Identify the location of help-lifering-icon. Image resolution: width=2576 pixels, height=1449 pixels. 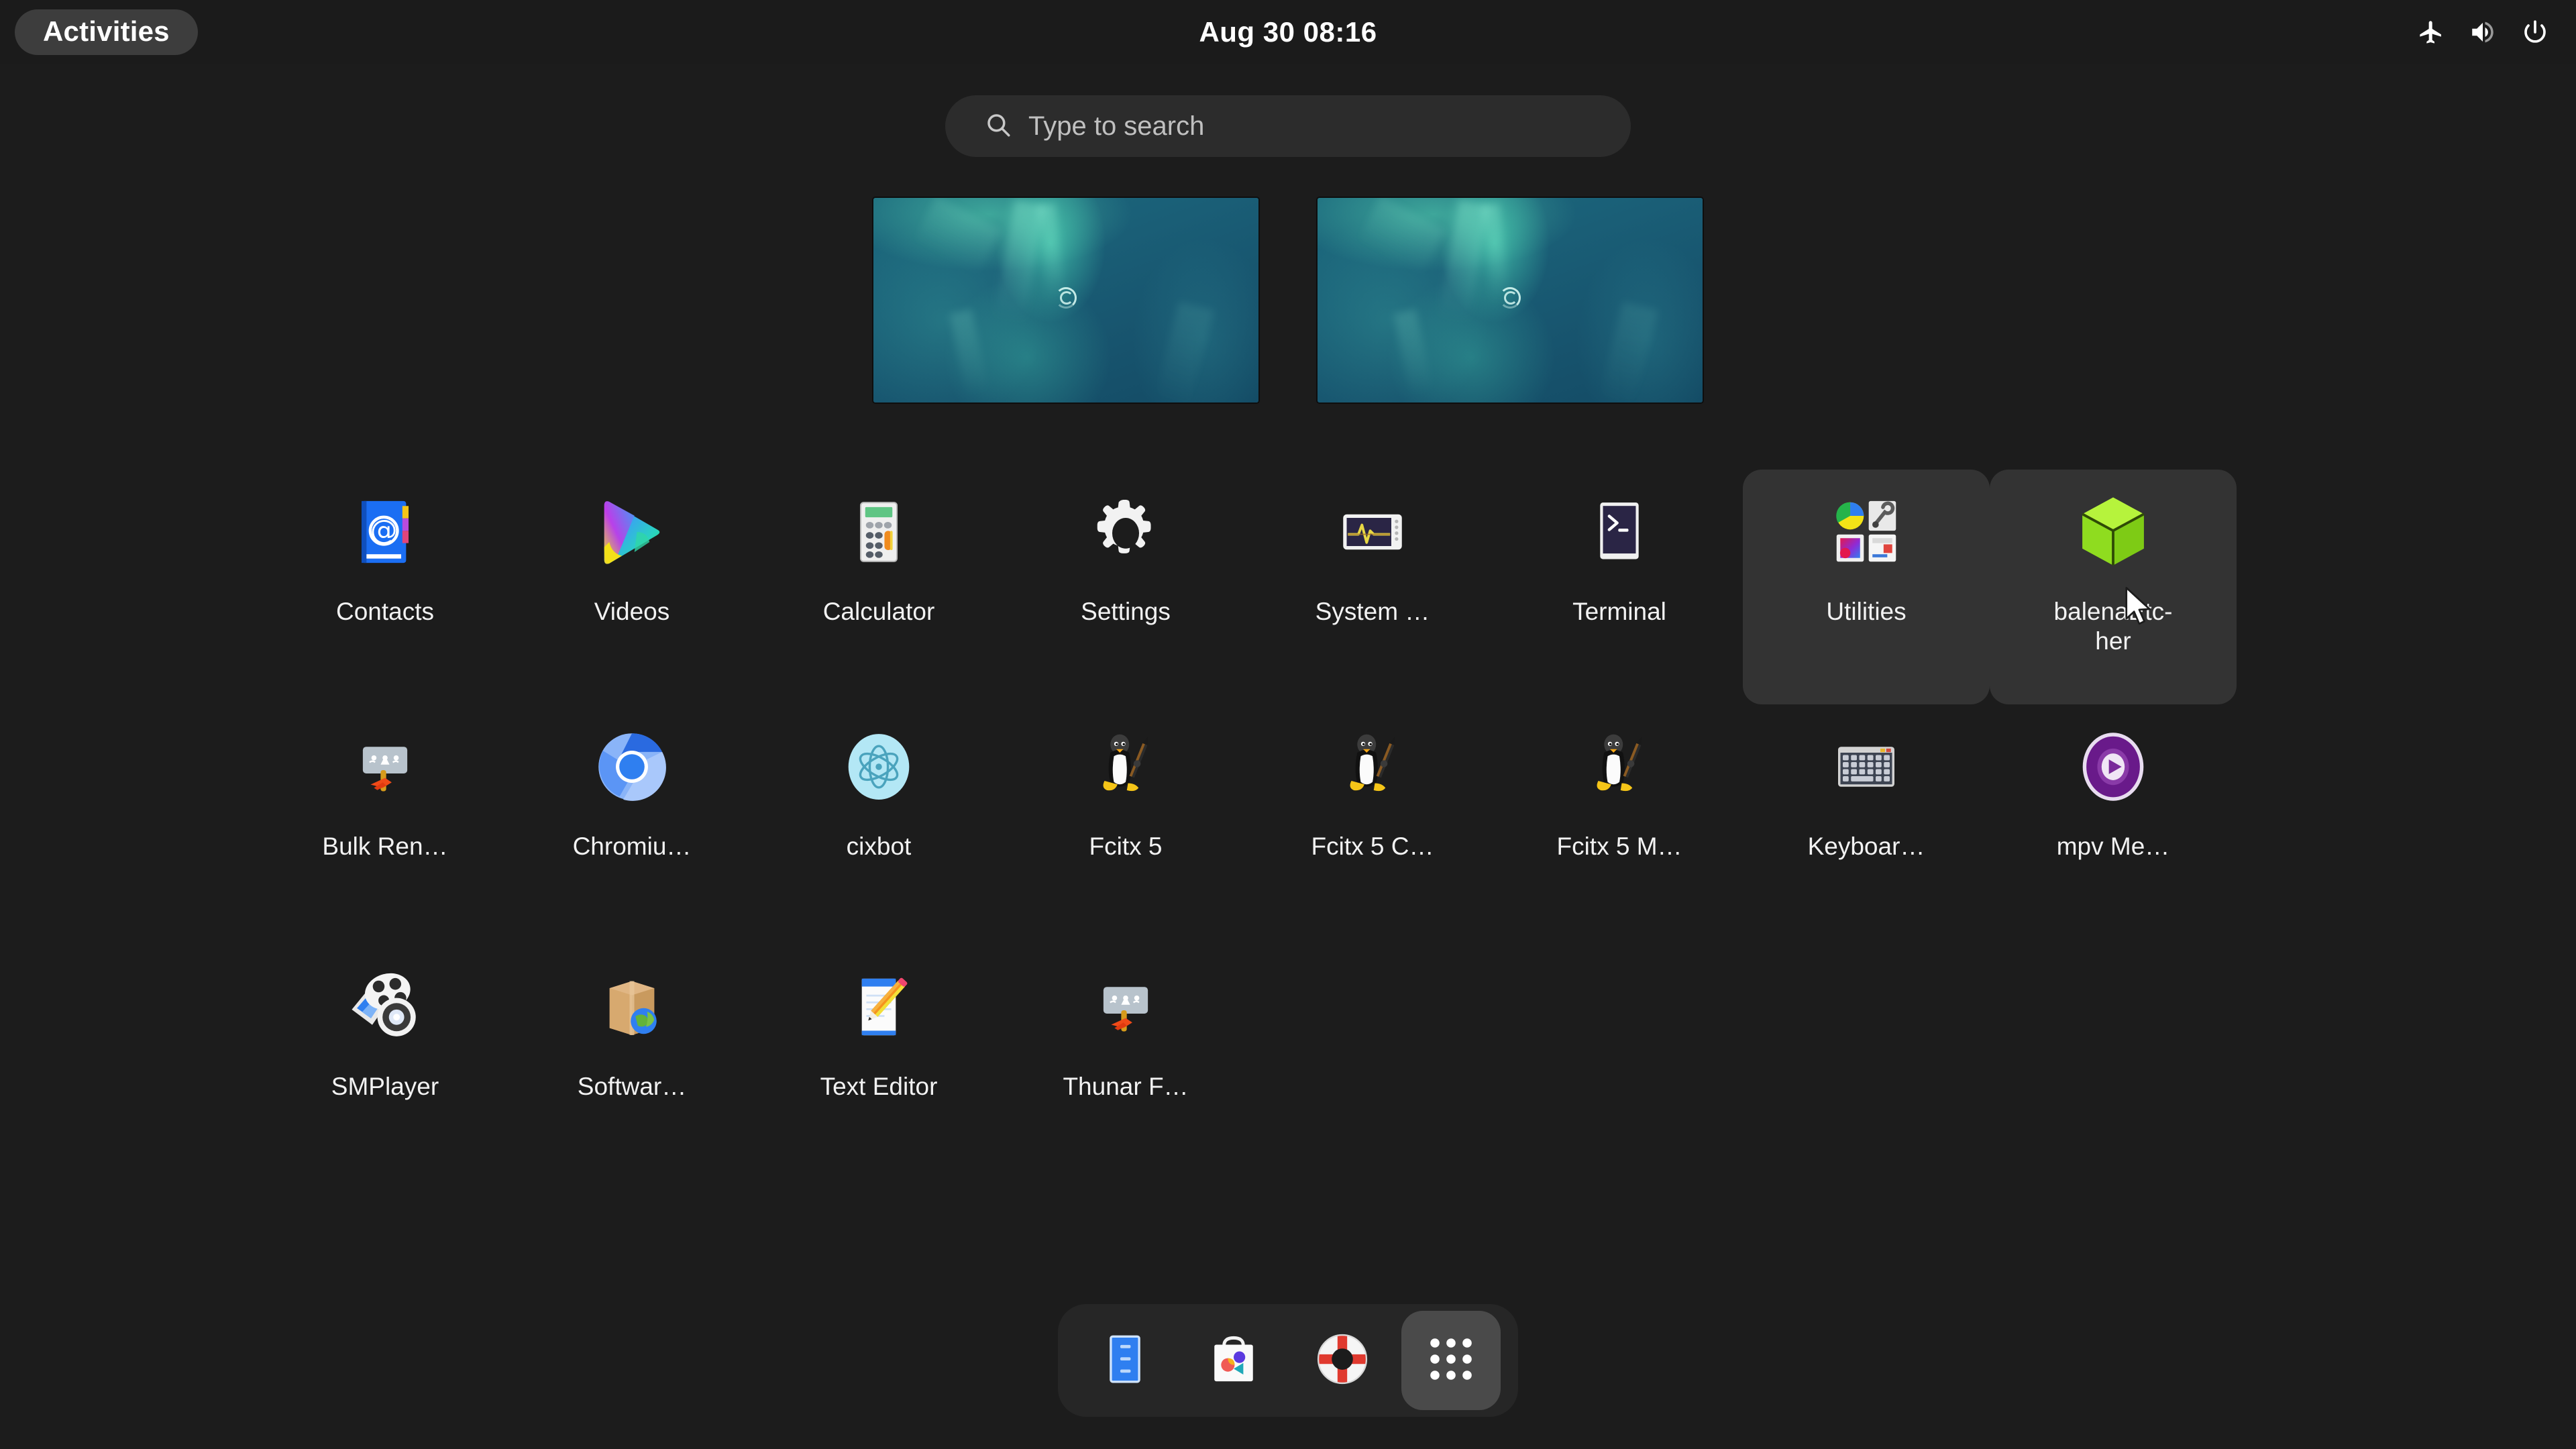
(1342, 1360).